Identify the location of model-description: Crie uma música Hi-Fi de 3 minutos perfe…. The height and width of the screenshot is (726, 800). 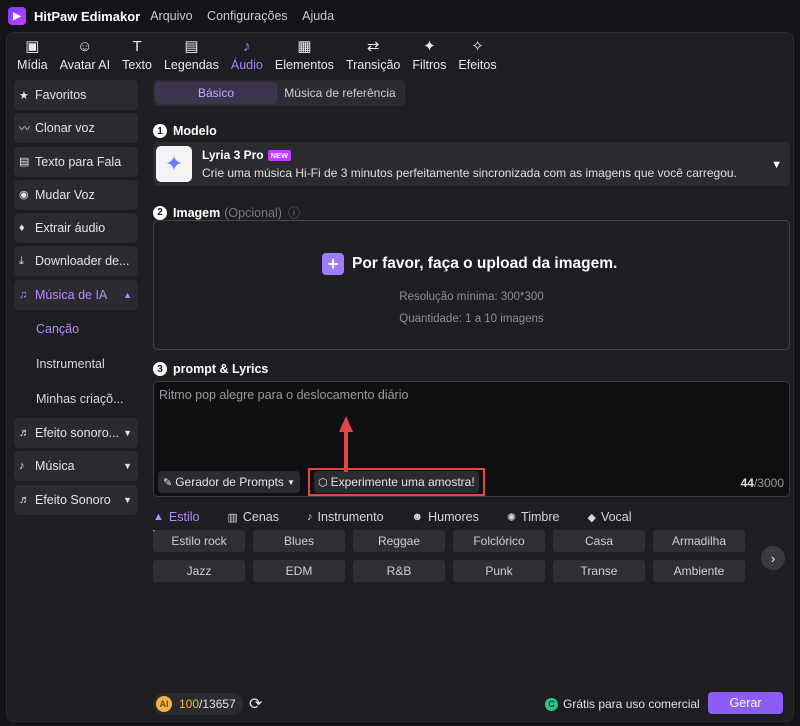
(469, 173).